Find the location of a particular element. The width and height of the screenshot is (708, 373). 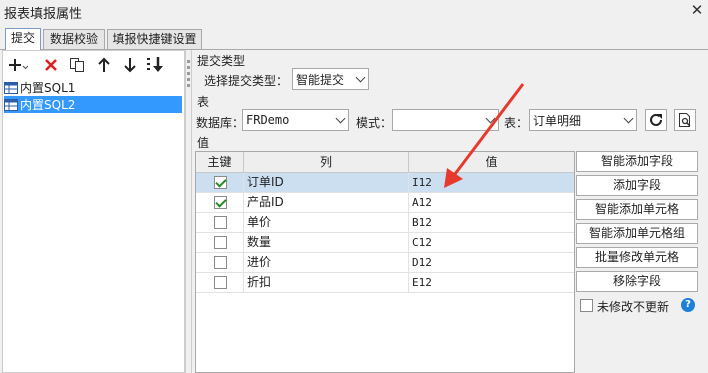

add-icon is located at coordinates (18, 65).